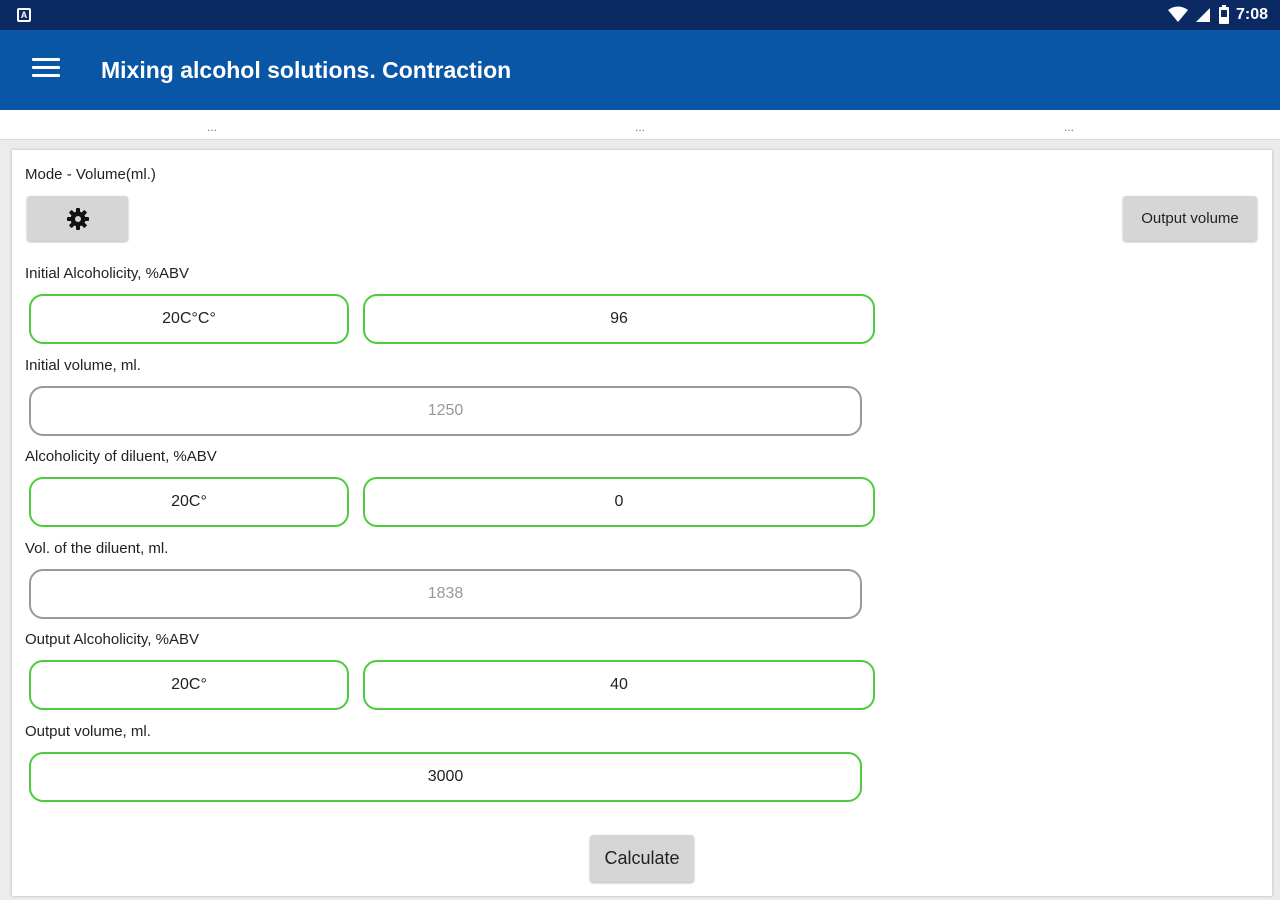 This screenshot has height=900, width=1280. What do you see at coordinates (640, 70) in the screenshot?
I see `app-bar: Mixing alcohol solutions. Contraction` at bounding box center [640, 70].